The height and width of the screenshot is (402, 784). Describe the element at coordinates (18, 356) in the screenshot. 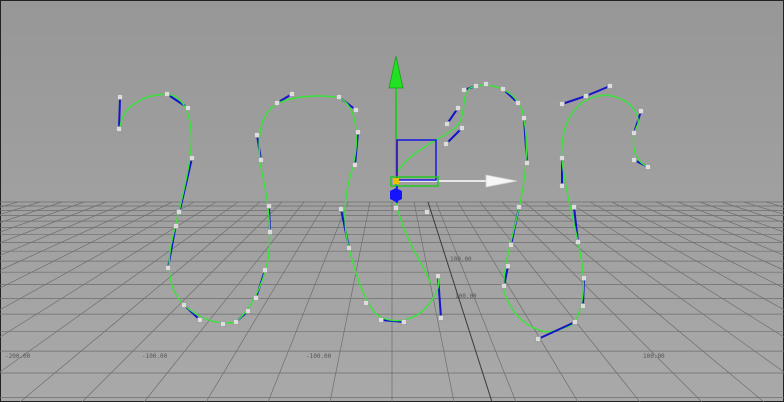

I see `grid-label: -200.00` at that location.